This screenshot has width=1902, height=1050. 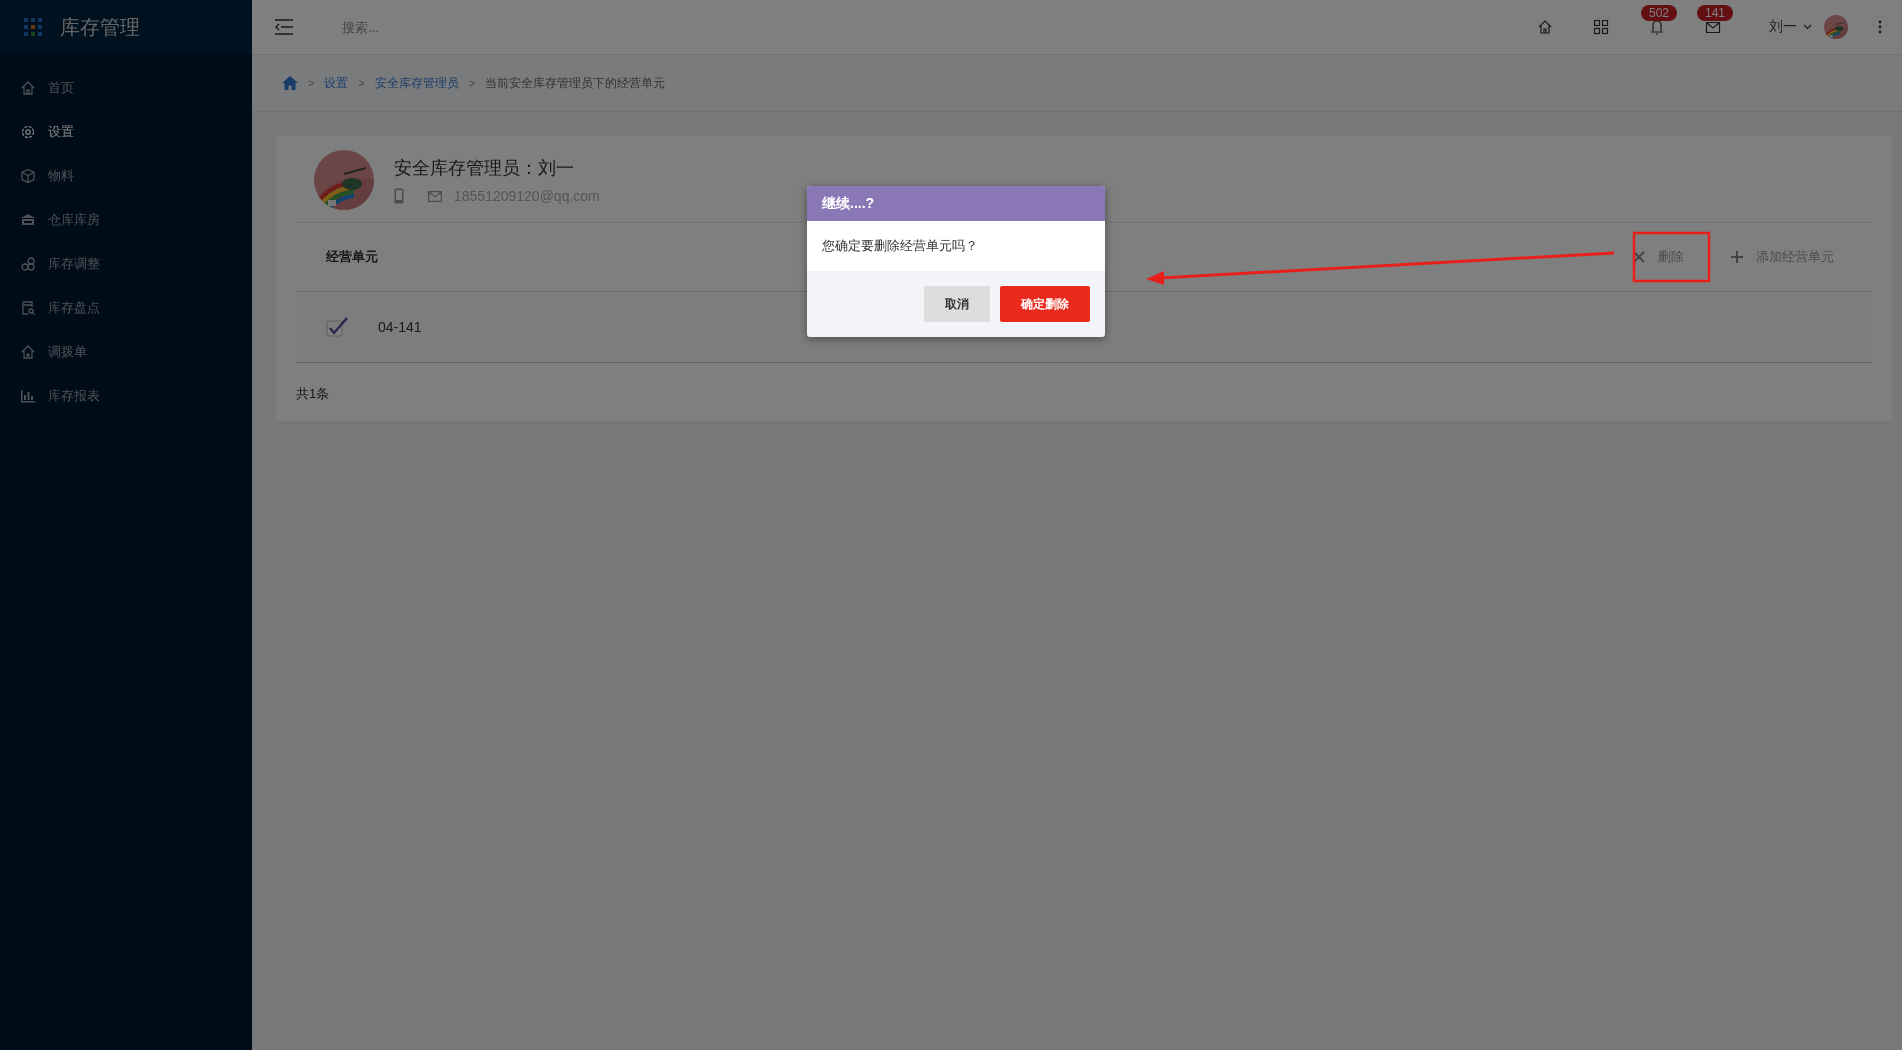 What do you see at coordinates (74, 396) in the screenshot?
I see `menu-item: 库存报表` at bounding box center [74, 396].